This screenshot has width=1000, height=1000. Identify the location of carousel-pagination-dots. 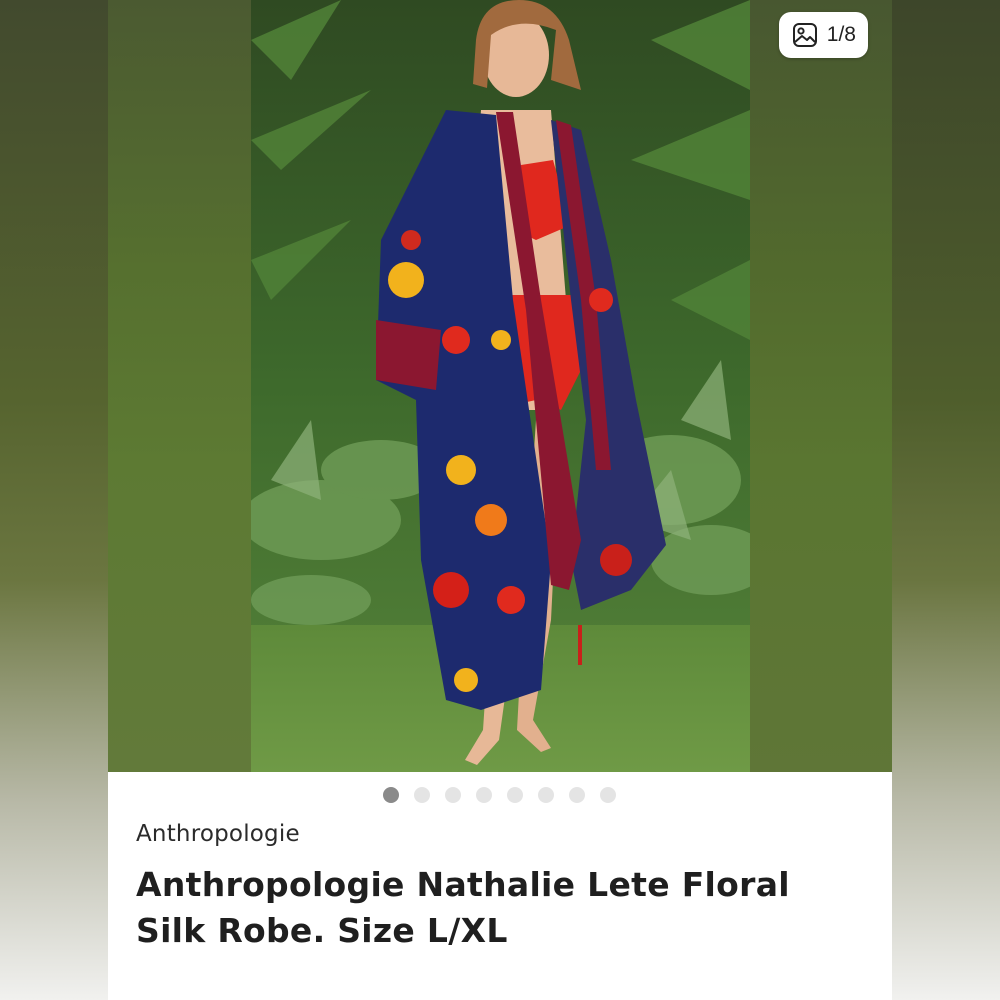
(499, 795).